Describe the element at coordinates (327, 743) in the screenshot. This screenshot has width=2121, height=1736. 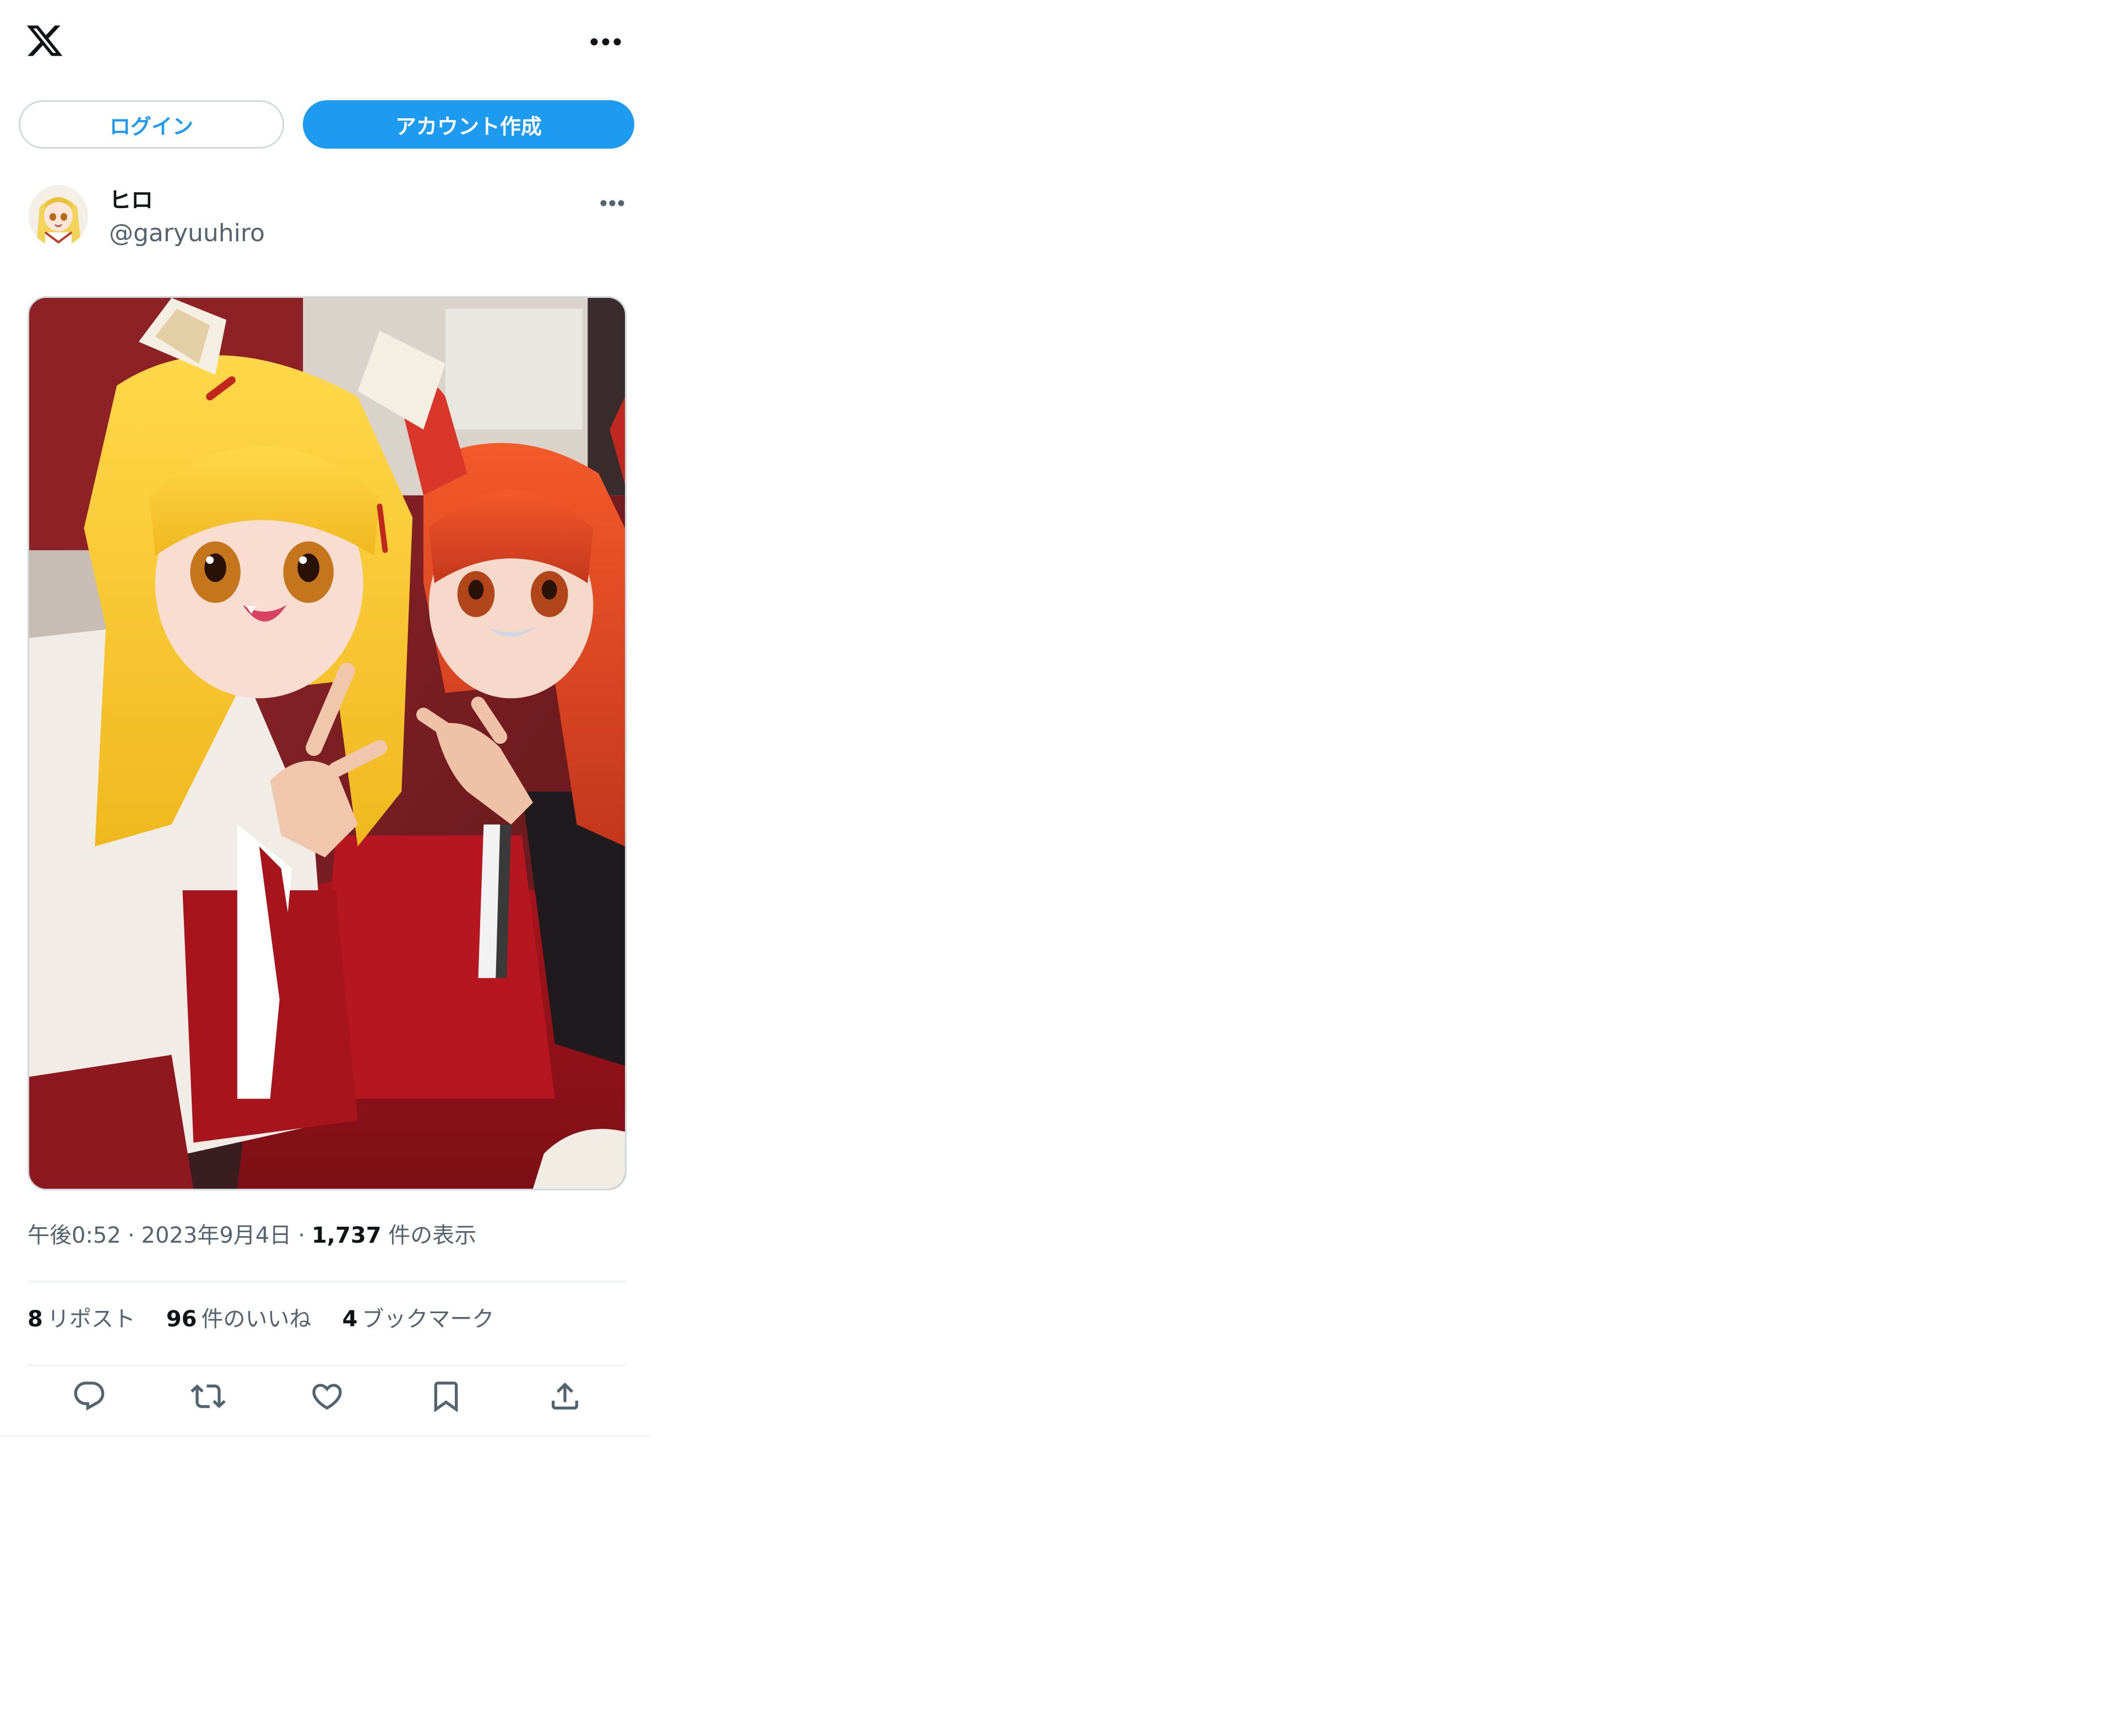
I see `tweet-photo` at that location.